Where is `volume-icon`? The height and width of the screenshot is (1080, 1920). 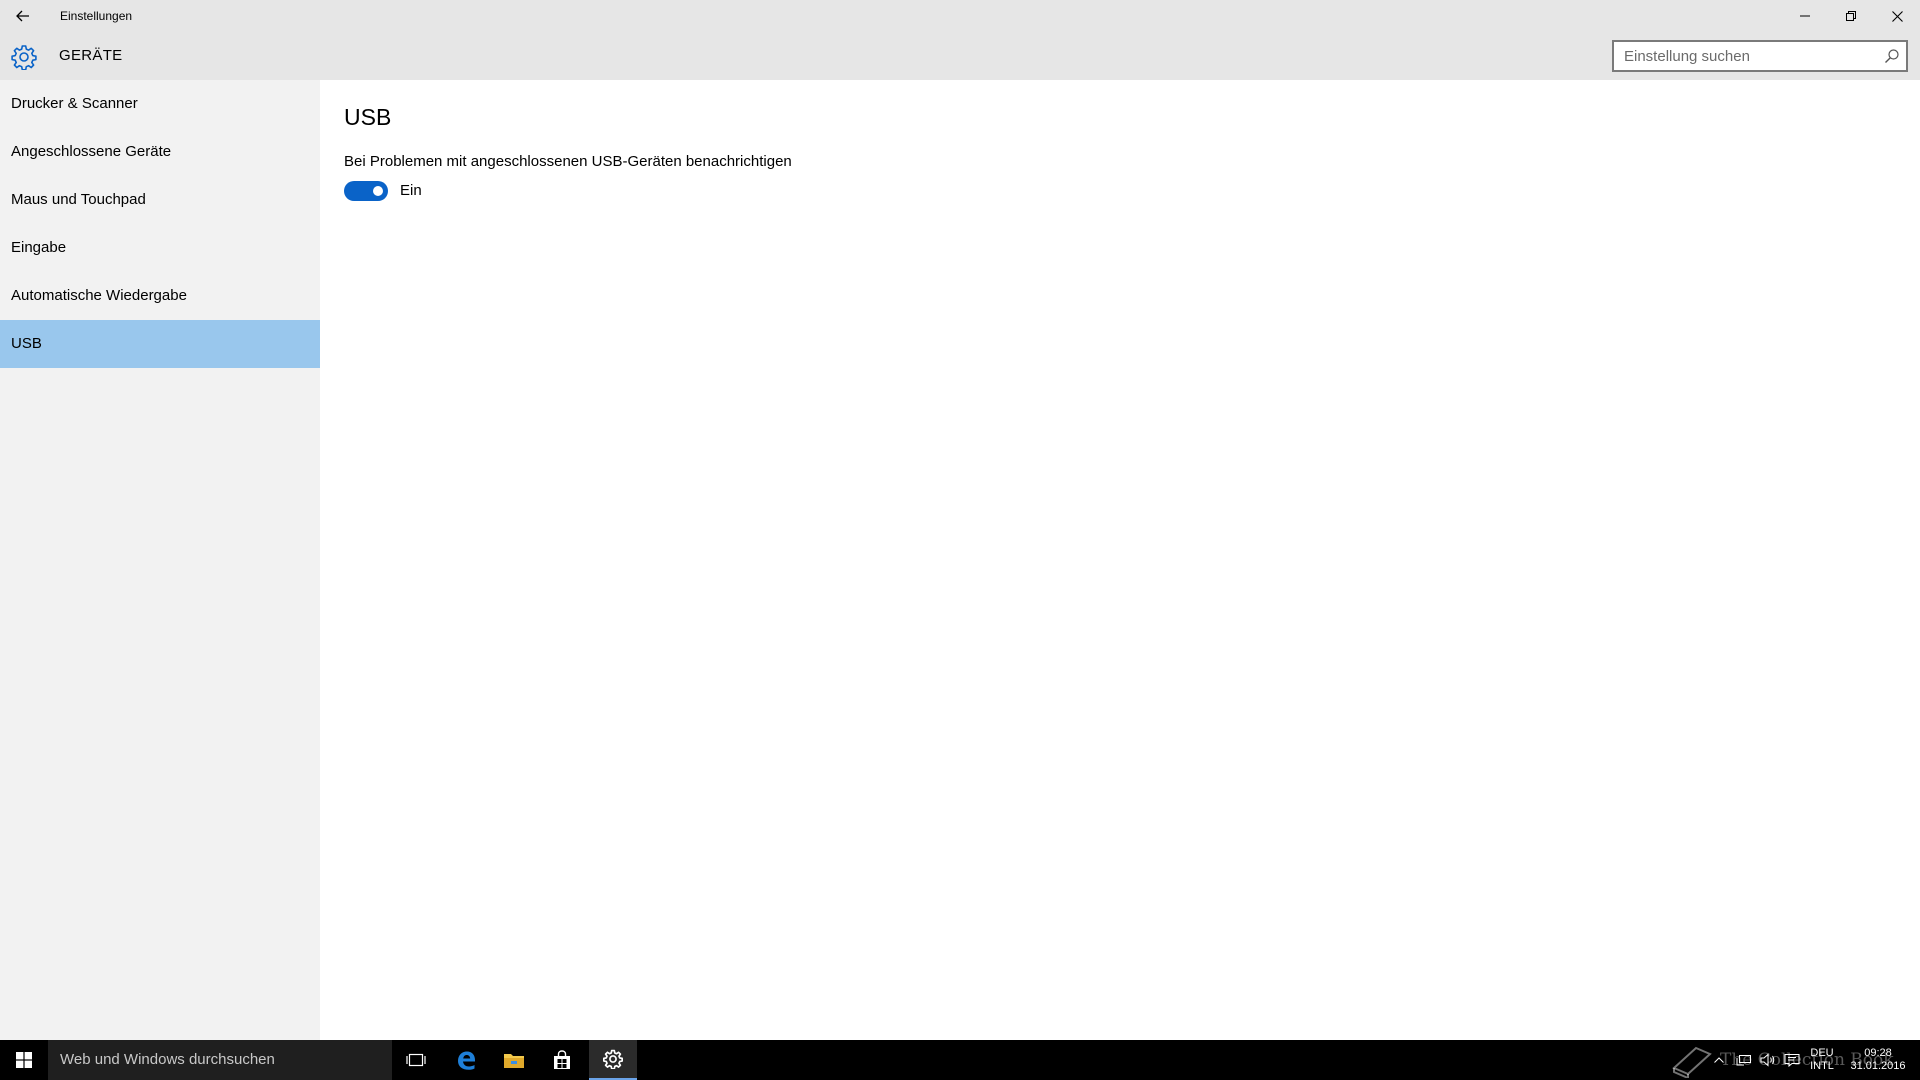 volume-icon is located at coordinates (1767, 1060).